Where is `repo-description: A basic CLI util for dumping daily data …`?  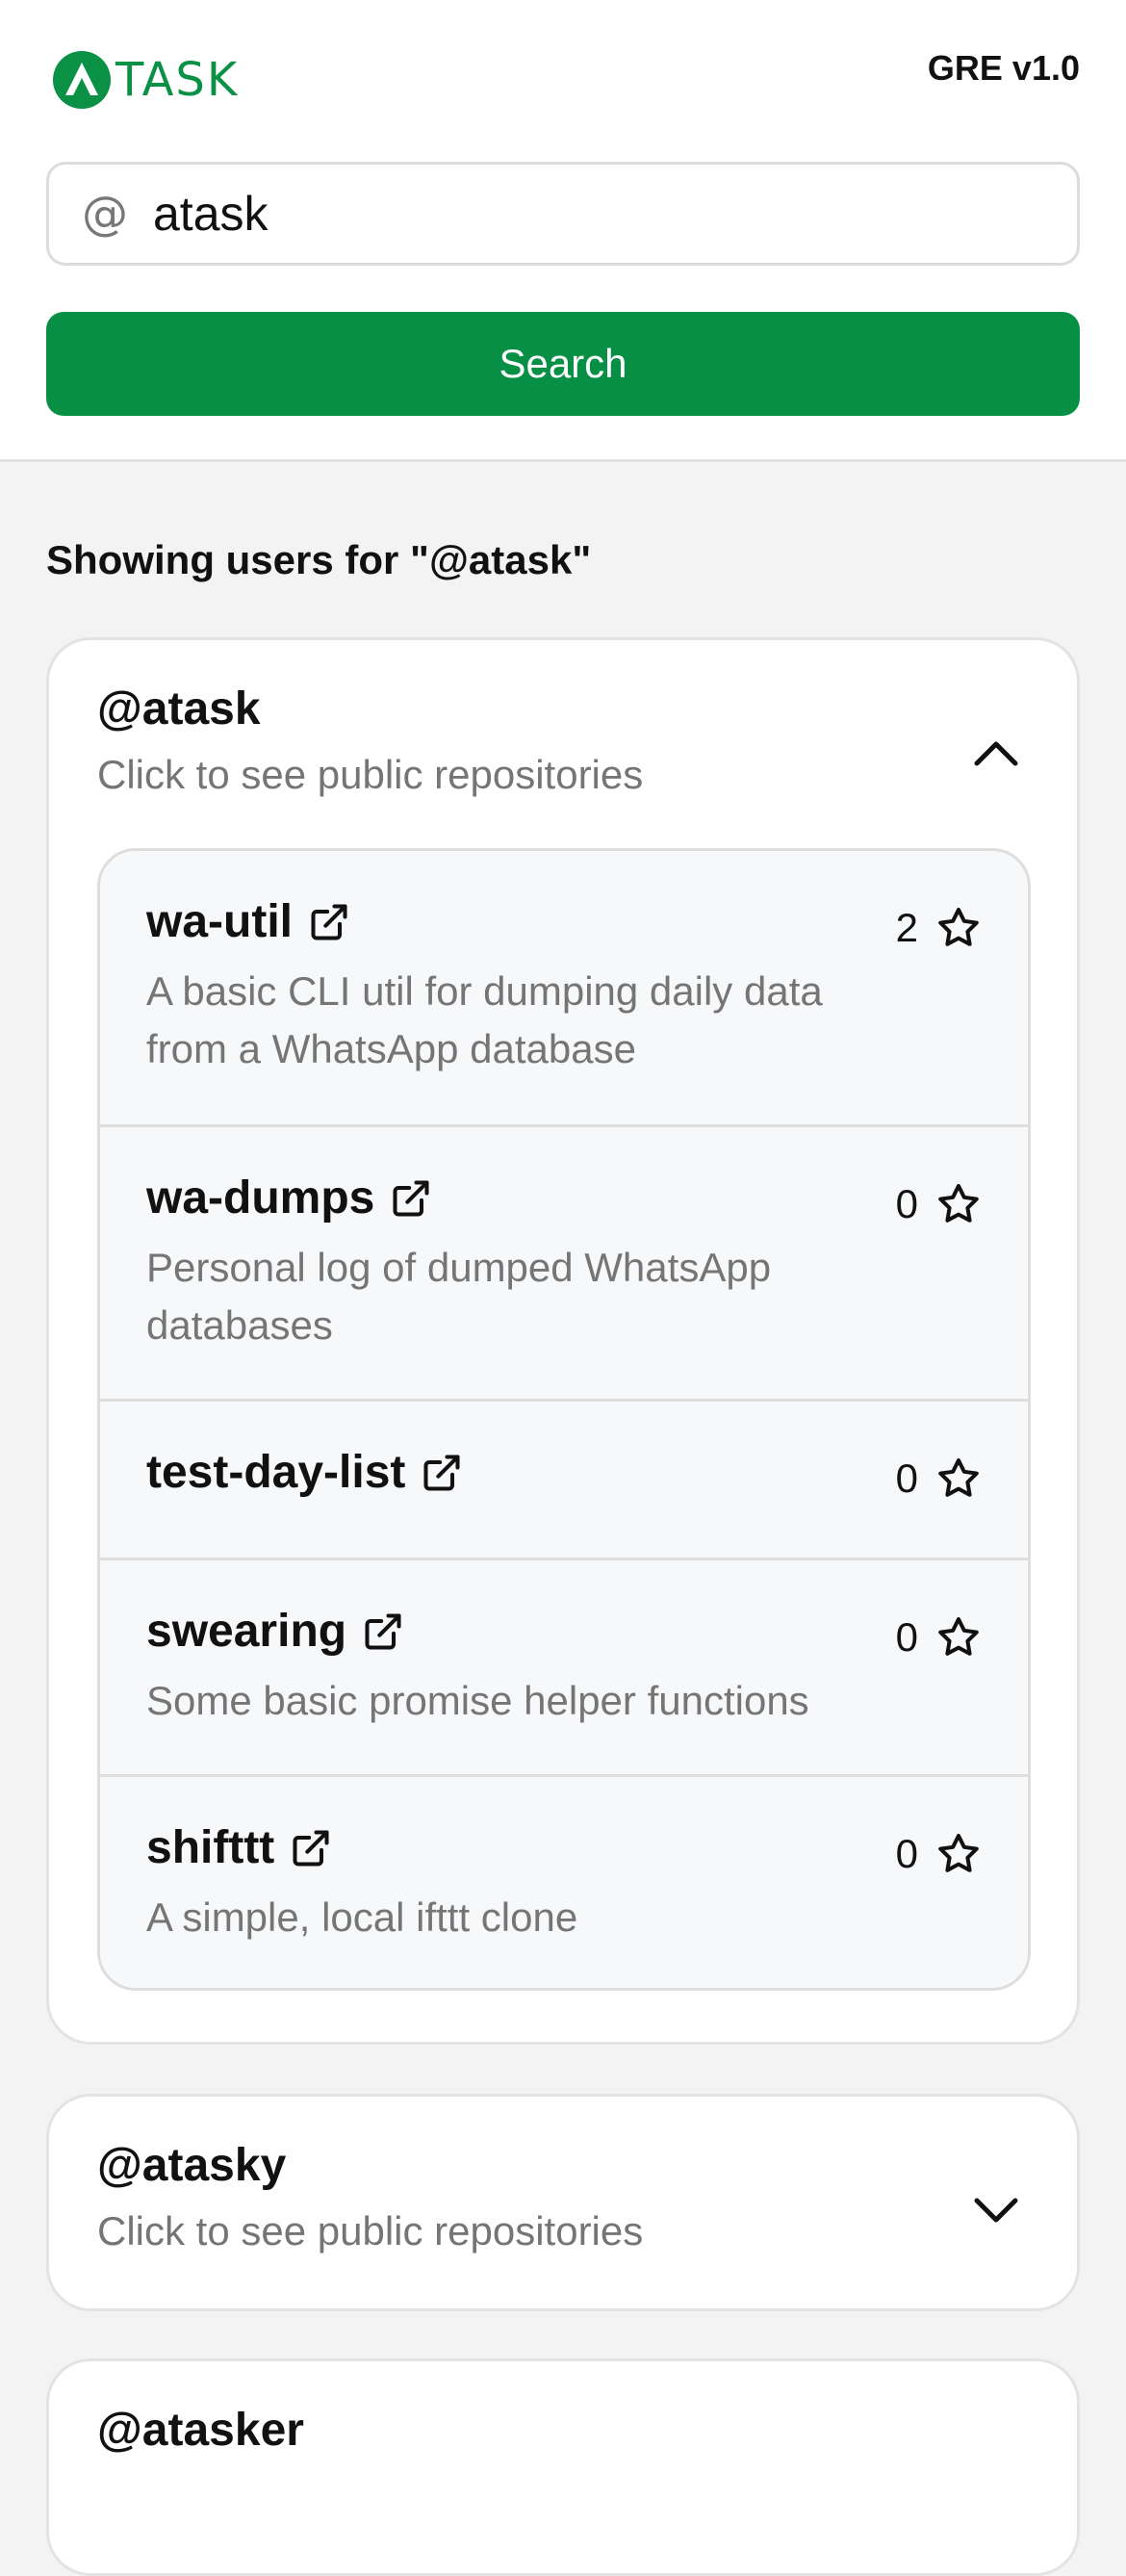 repo-description: A basic CLI util for dumping daily data … is located at coordinates (485, 1020).